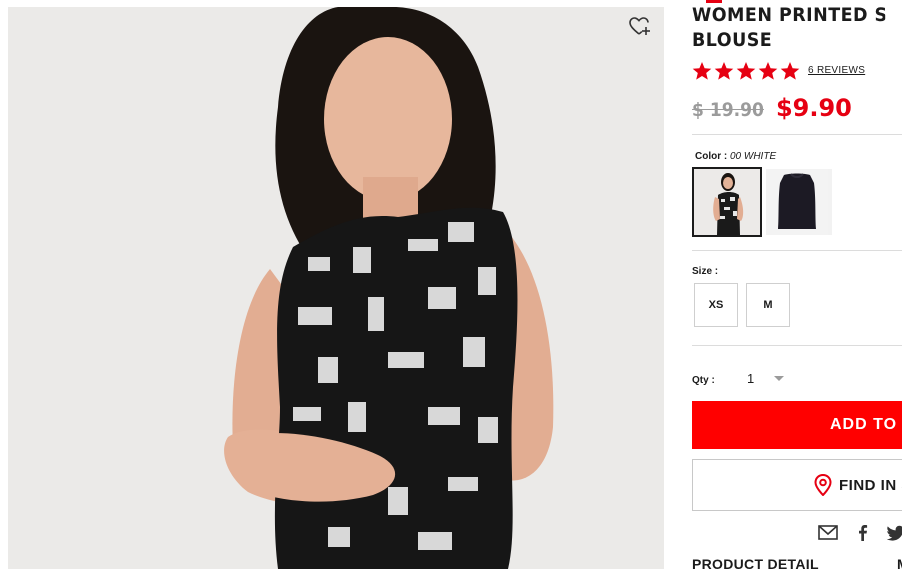  Describe the element at coordinates (788, 15) in the screenshot. I see `product-title-line1: WOMEN PRINTED SLE` at that location.